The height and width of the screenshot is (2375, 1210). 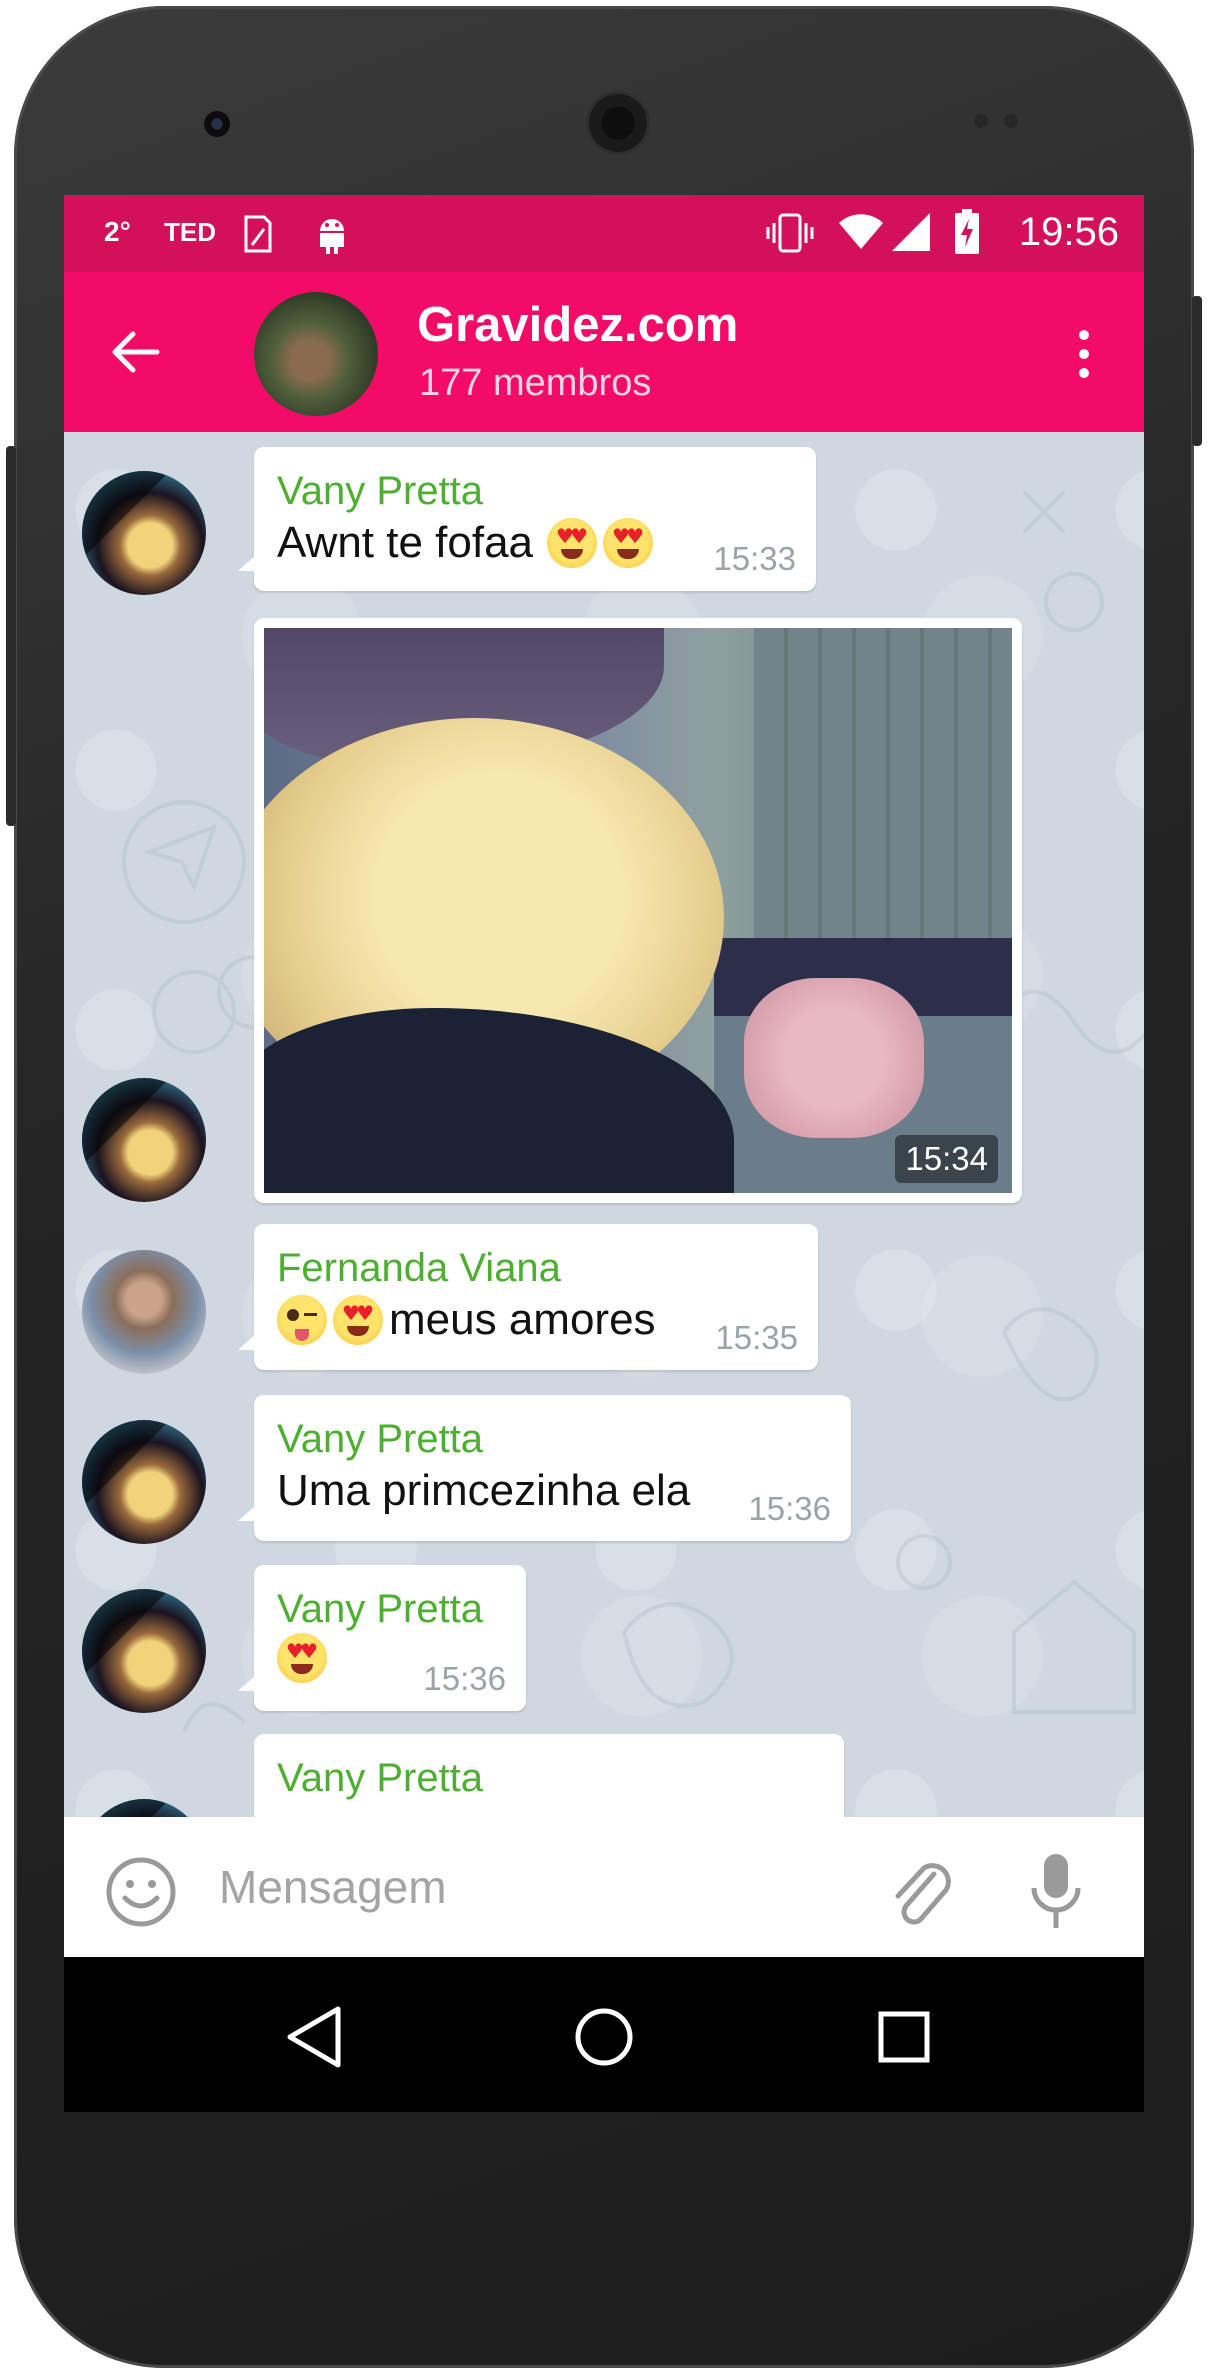 What do you see at coordinates (117, 231) in the screenshot?
I see `temperature-indicator: 2°` at bounding box center [117, 231].